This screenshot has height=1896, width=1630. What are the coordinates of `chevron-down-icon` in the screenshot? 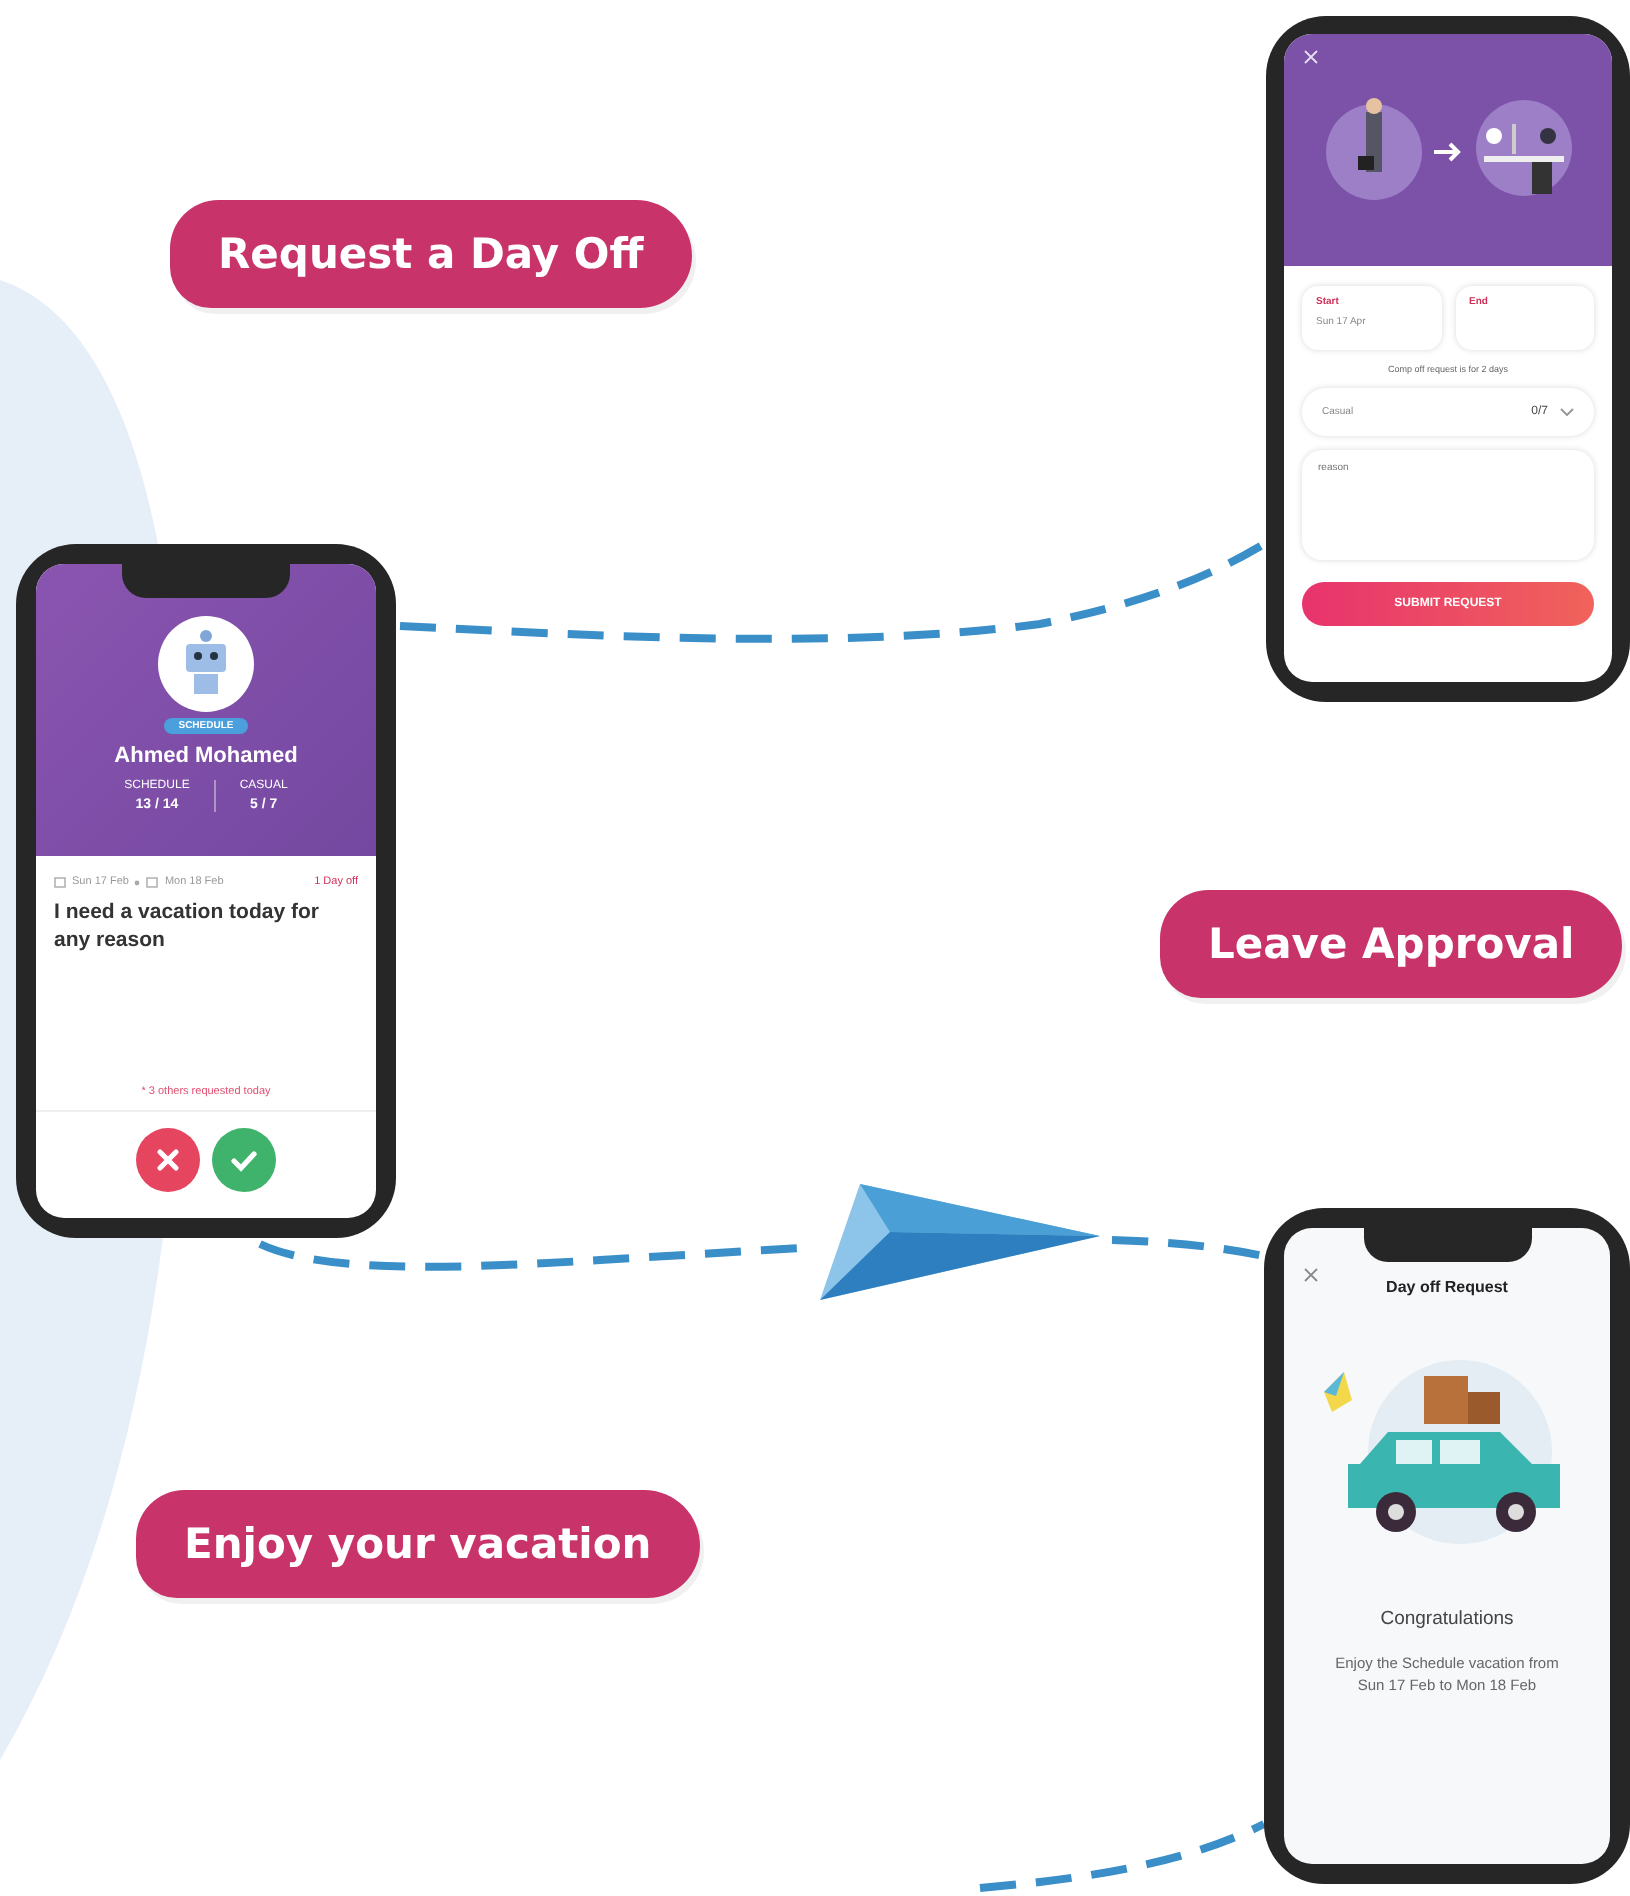 It's located at (1567, 412).